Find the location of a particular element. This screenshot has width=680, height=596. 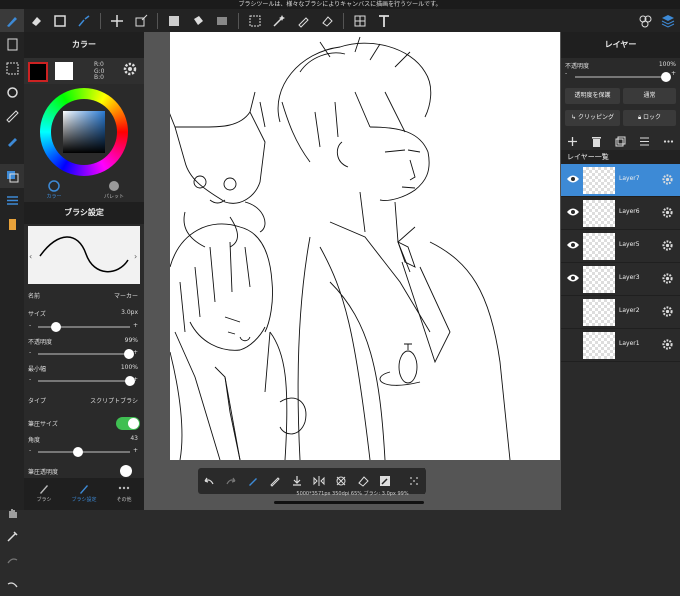

hue-wheel is located at coordinates (84, 132).